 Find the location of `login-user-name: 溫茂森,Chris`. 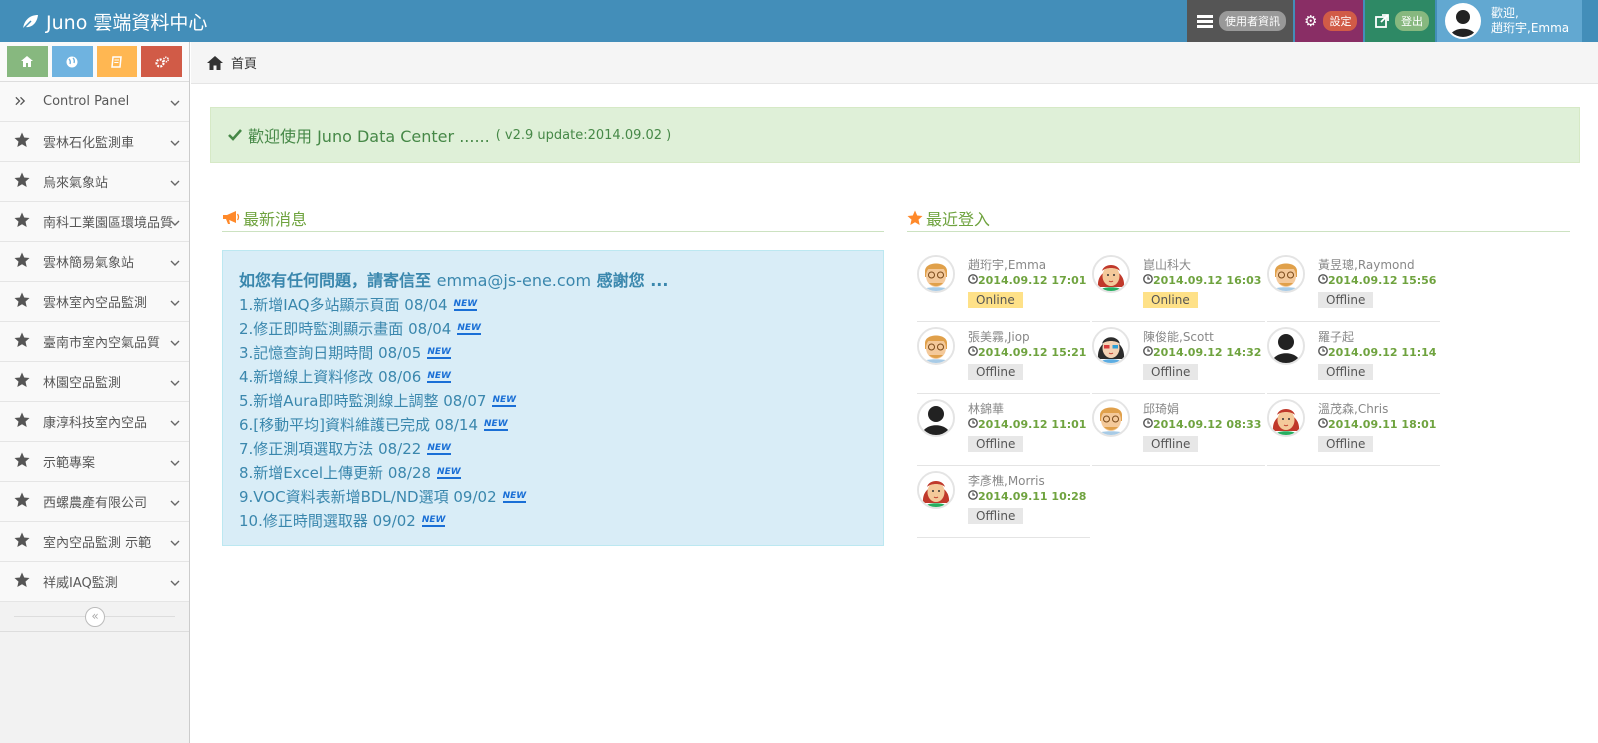

login-user-name: 溫茂森,Chris is located at coordinates (1353, 408).